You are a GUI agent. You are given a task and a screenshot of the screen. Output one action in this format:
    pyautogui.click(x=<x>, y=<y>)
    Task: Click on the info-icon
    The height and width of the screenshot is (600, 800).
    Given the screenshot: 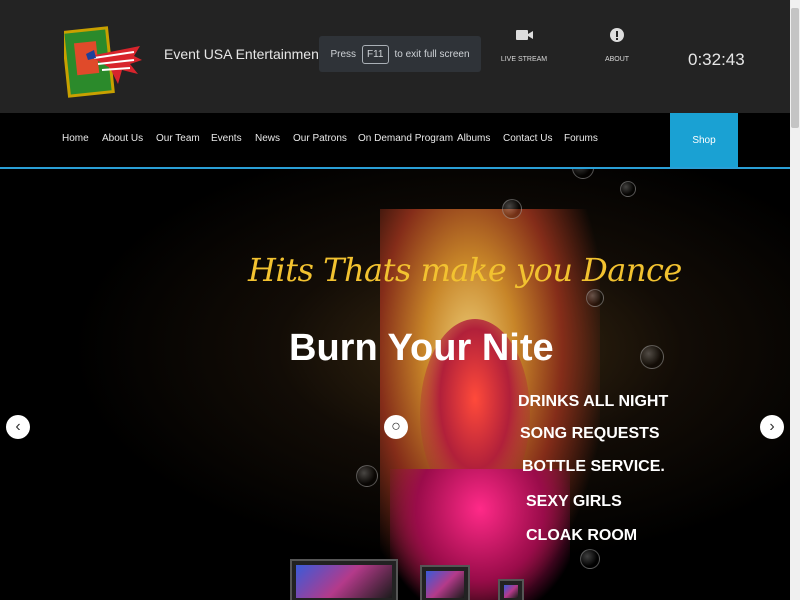 What is the action you would take?
    pyautogui.click(x=617, y=37)
    